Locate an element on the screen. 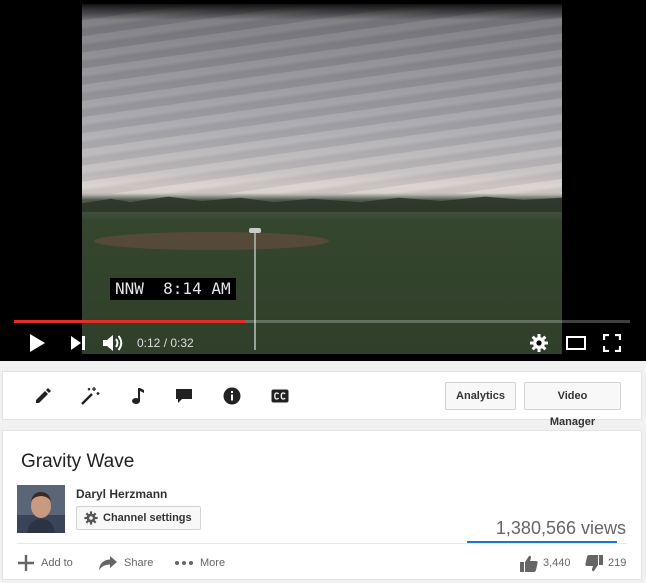 Image resolution: width=646 pixels, height=583 pixels. share-label: Share is located at coordinates (139, 563).